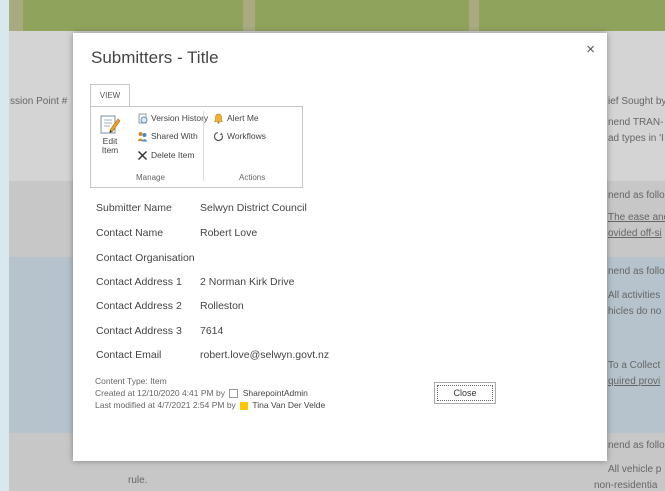  Describe the element at coordinates (635, 469) in the screenshot. I see `table-cell-text: All vehicle p` at that location.